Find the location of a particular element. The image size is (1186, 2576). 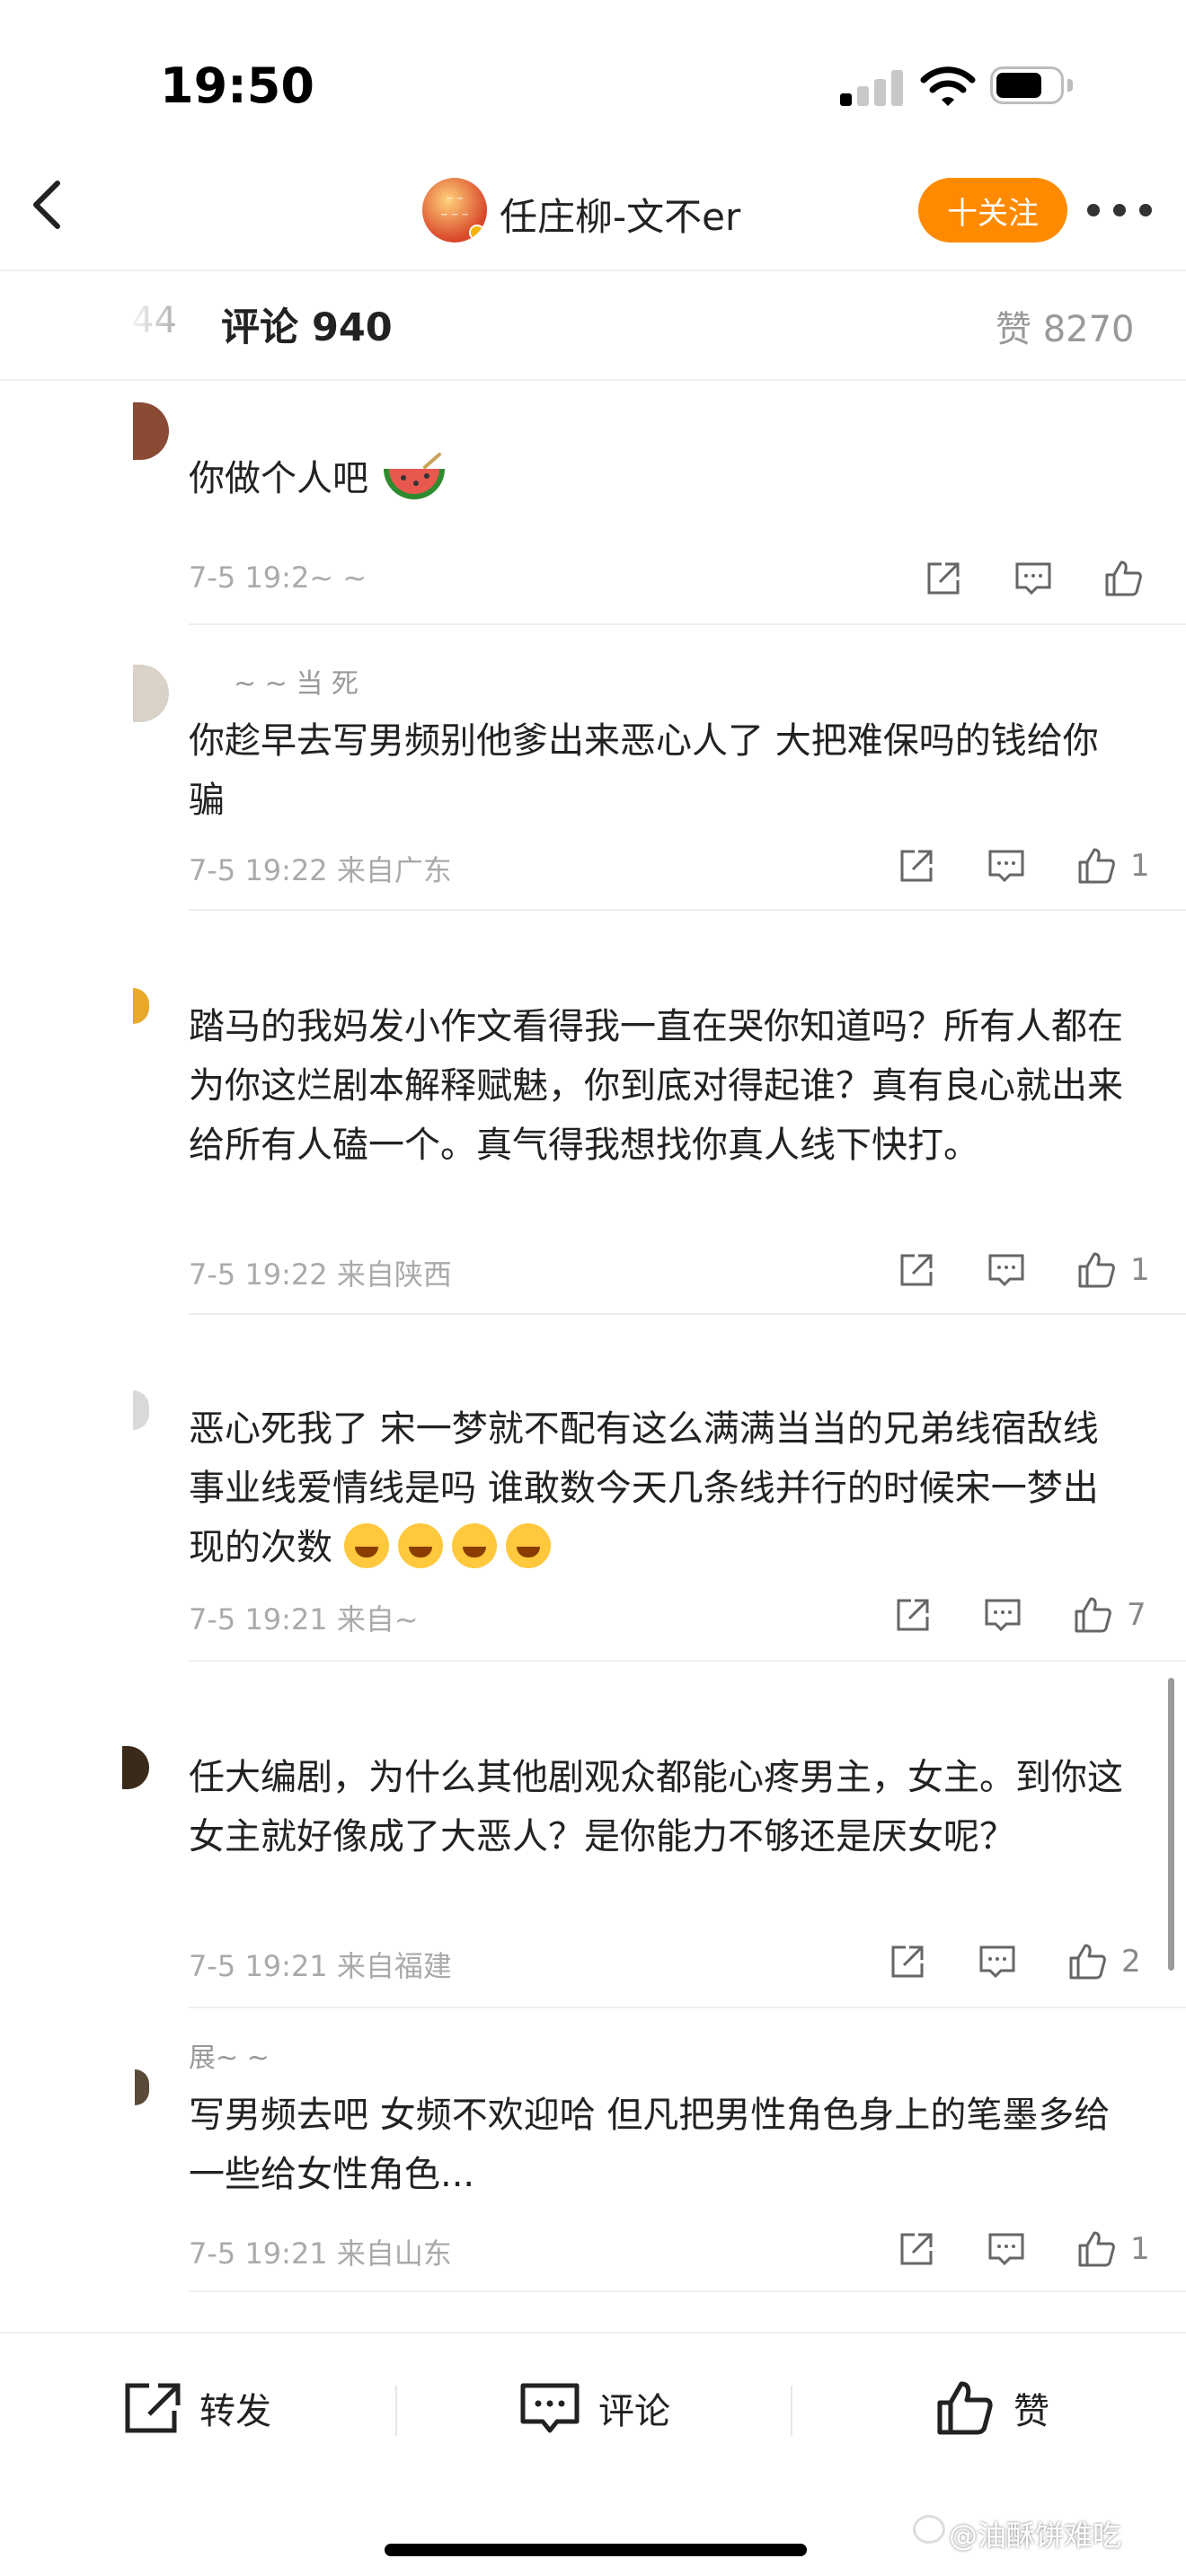

author-avatar: ~ ~ ~ ~ ~ is located at coordinates (454, 210).